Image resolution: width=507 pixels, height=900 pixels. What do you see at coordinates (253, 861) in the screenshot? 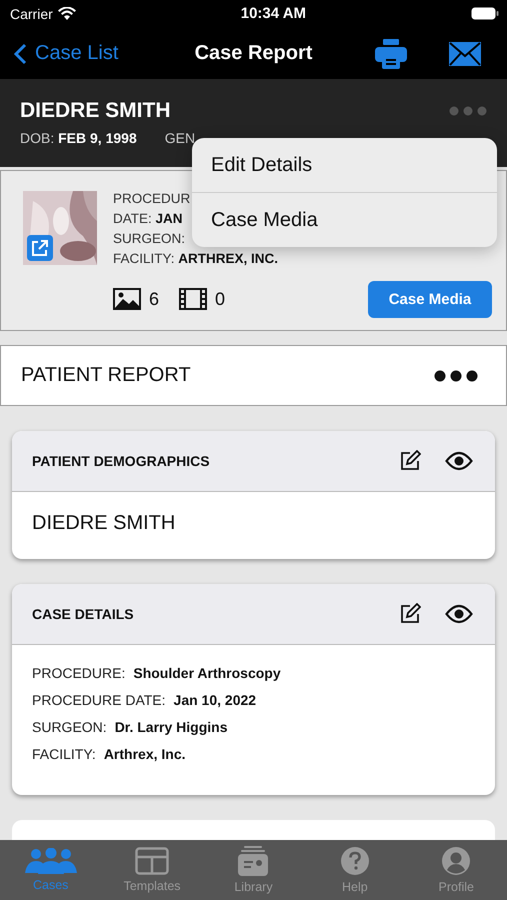
I see `archive-icon` at bounding box center [253, 861].